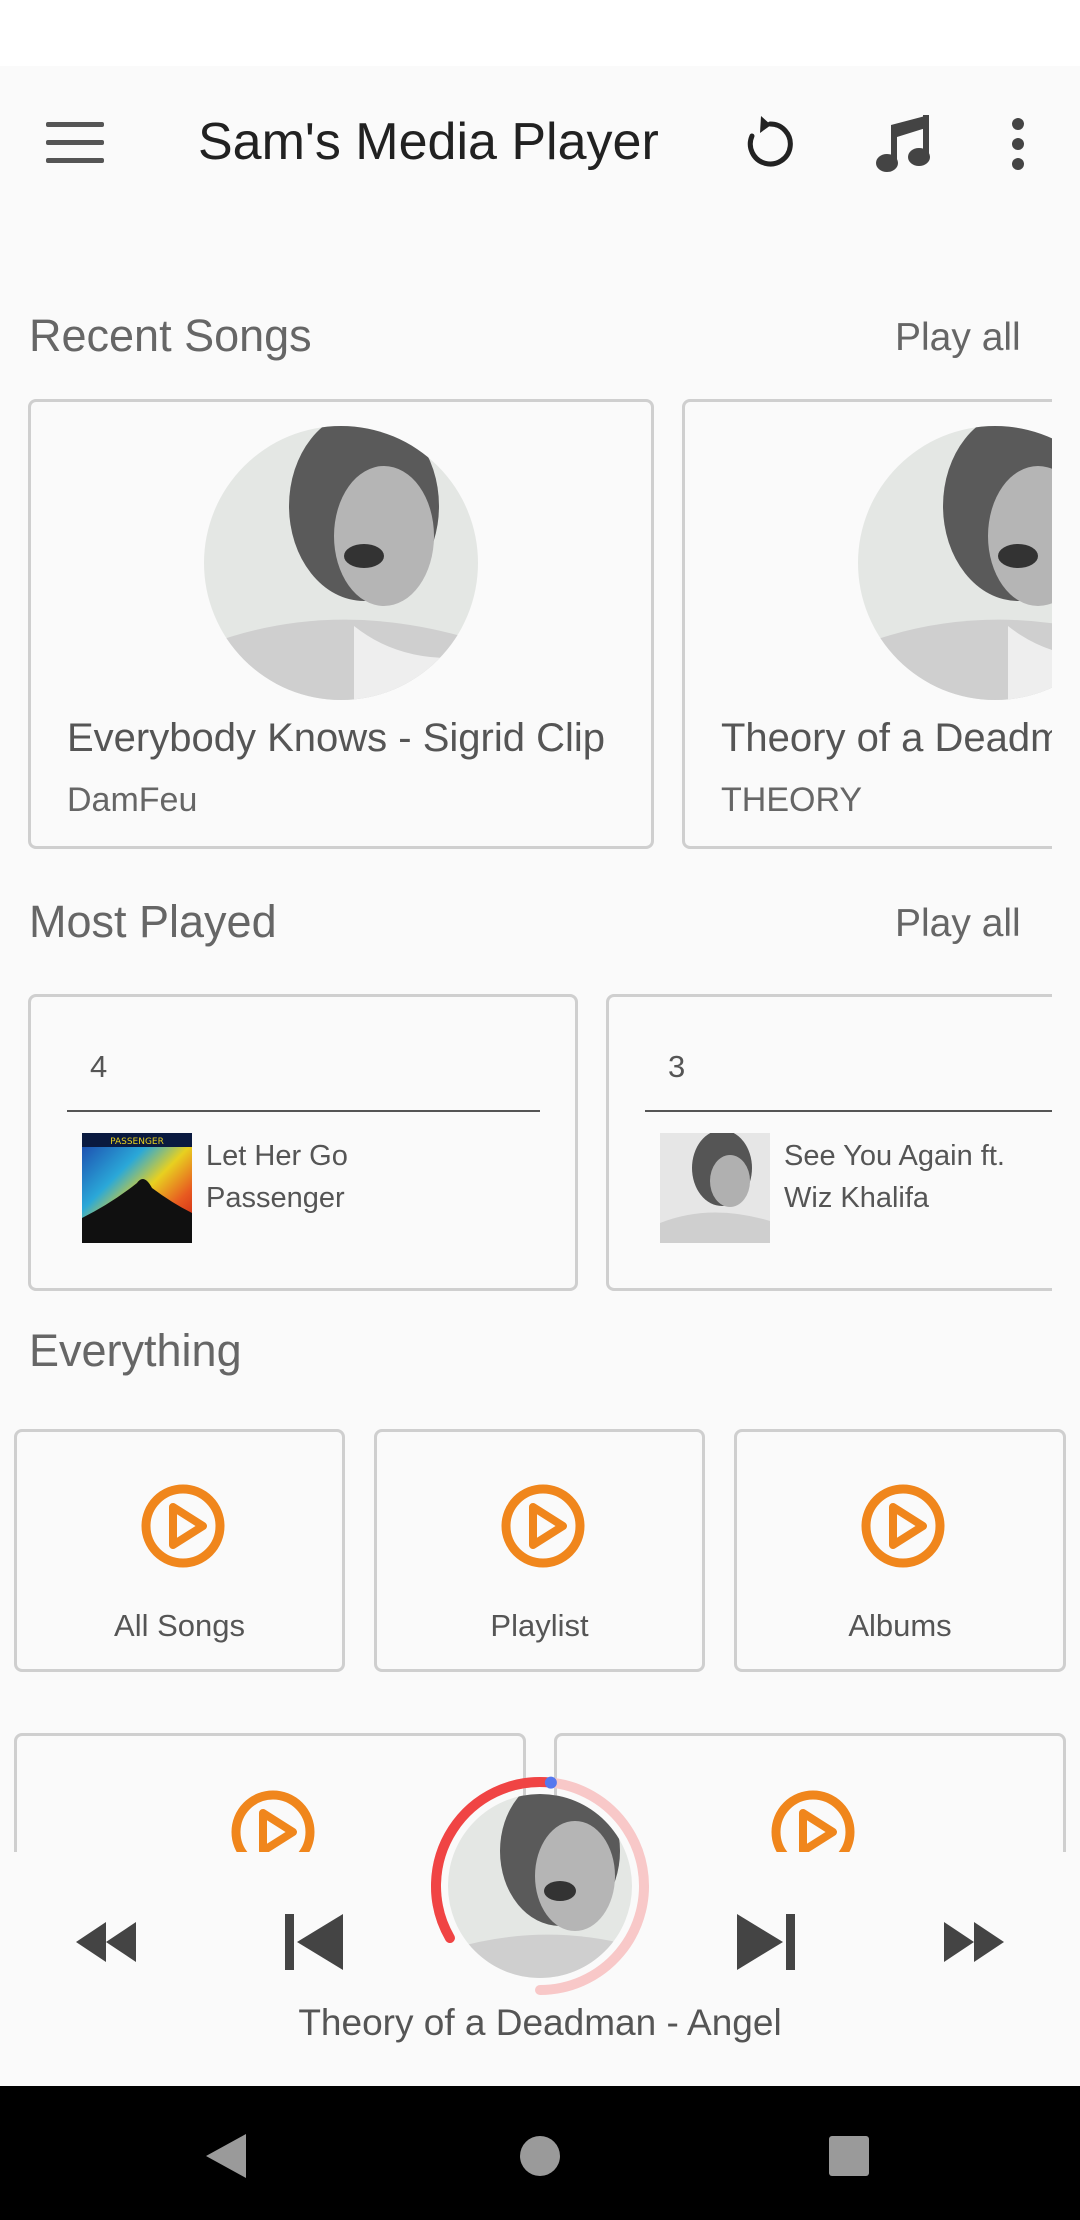 This screenshot has height=2220, width=1080. I want to click on most-played-card: 3 See You Again ft. Wiz Khalifa, so click(829, 1142).